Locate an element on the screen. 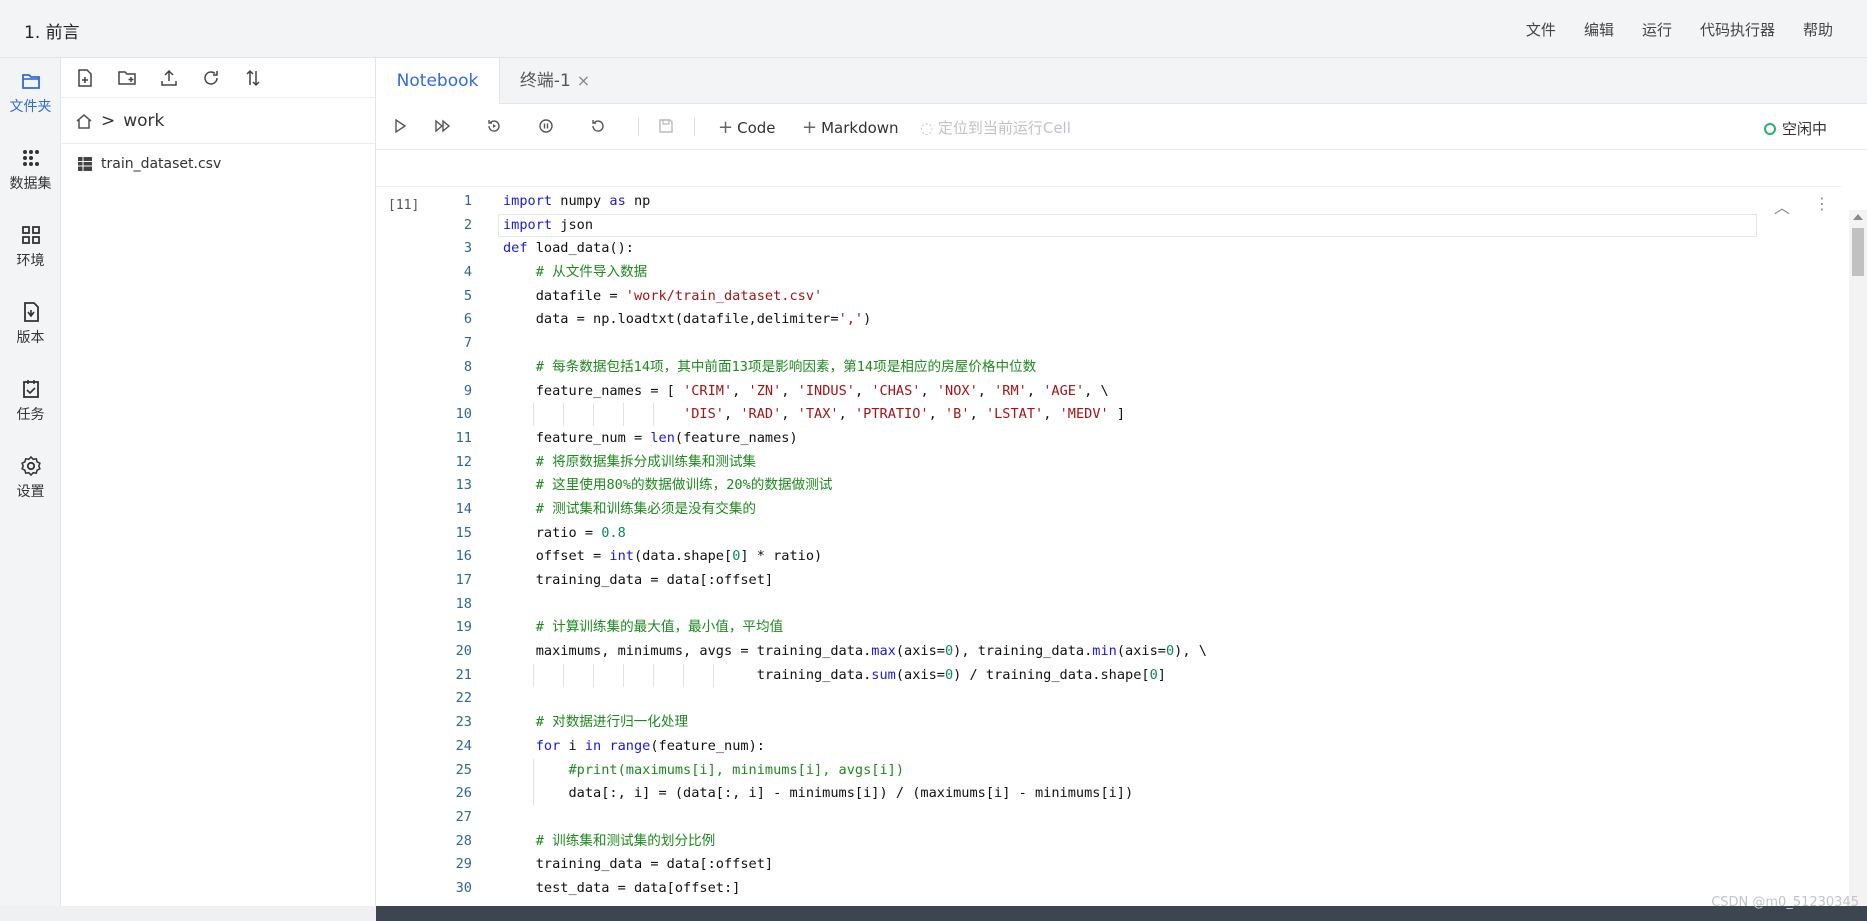 This screenshot has width=1867, height=921. menu-file: 文件 is located at coordinates (1541, 29).